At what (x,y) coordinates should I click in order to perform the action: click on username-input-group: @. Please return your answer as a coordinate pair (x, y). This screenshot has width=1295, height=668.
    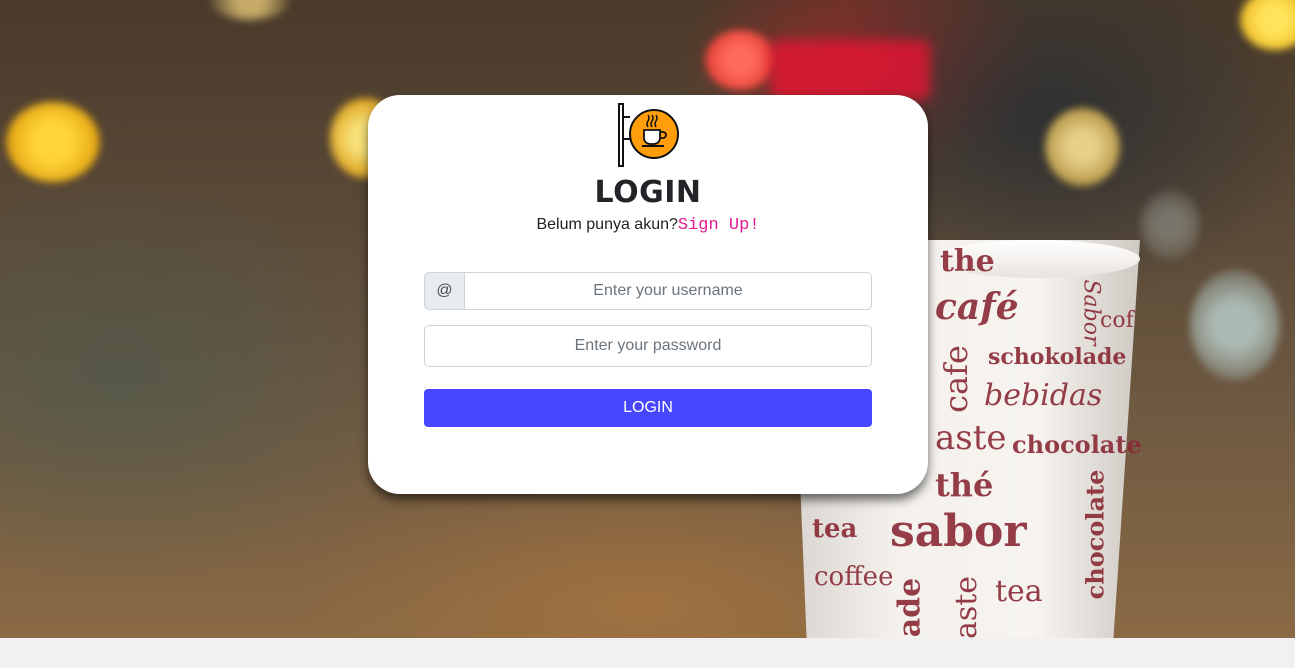
    Looking at the image, I should click on (648, 291).